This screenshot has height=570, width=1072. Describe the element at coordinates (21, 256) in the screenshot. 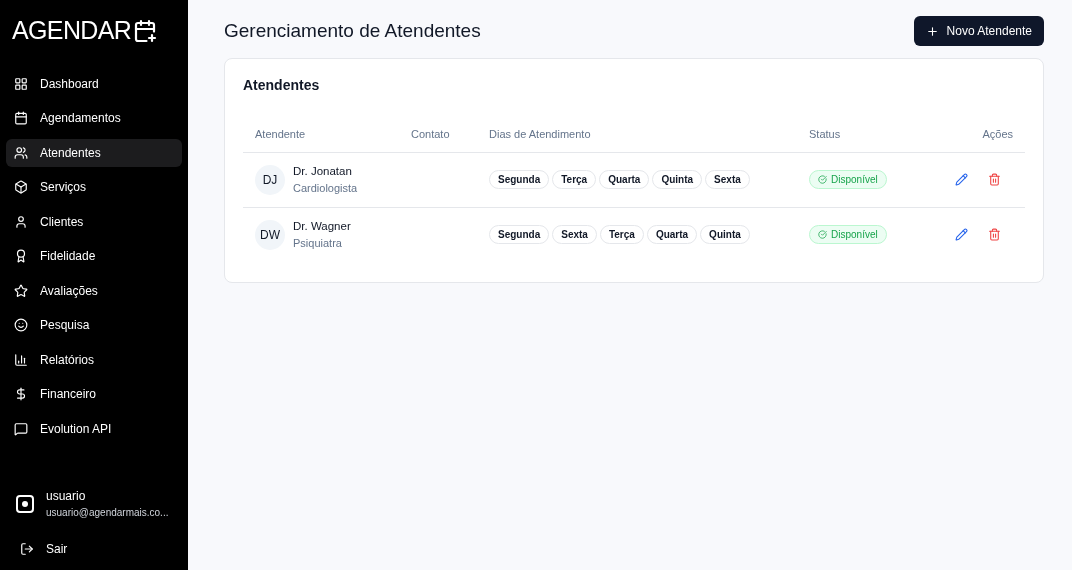

I see `award-icon` at that location.